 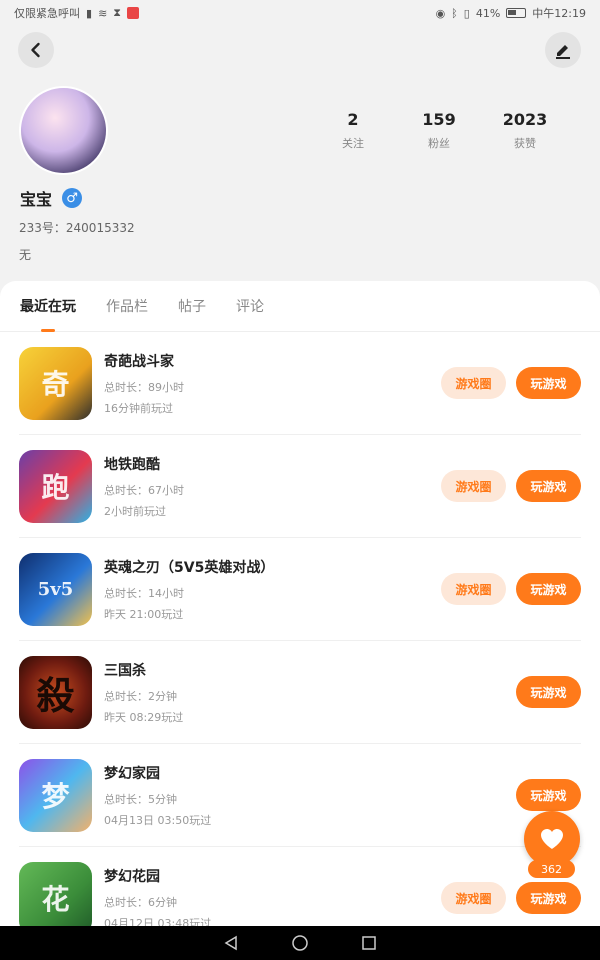 I want to click on game-last-played: 16分钟前玩过, so click(x=138, y=408).